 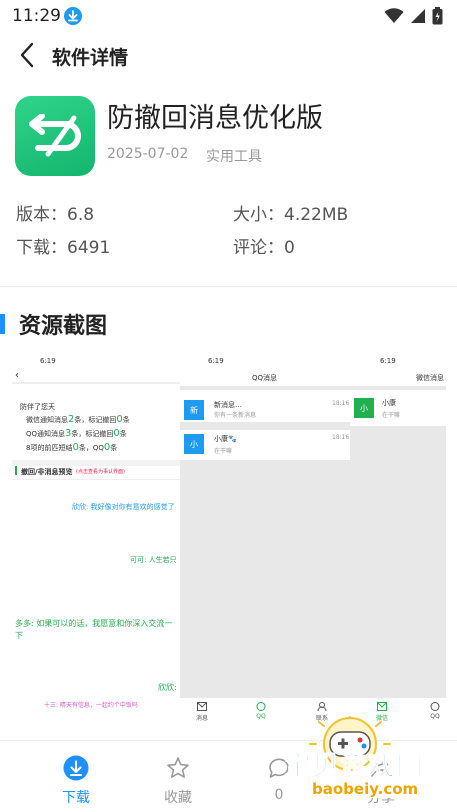 I want to click on app-header: 软件详情, so click(x=228, y=55).